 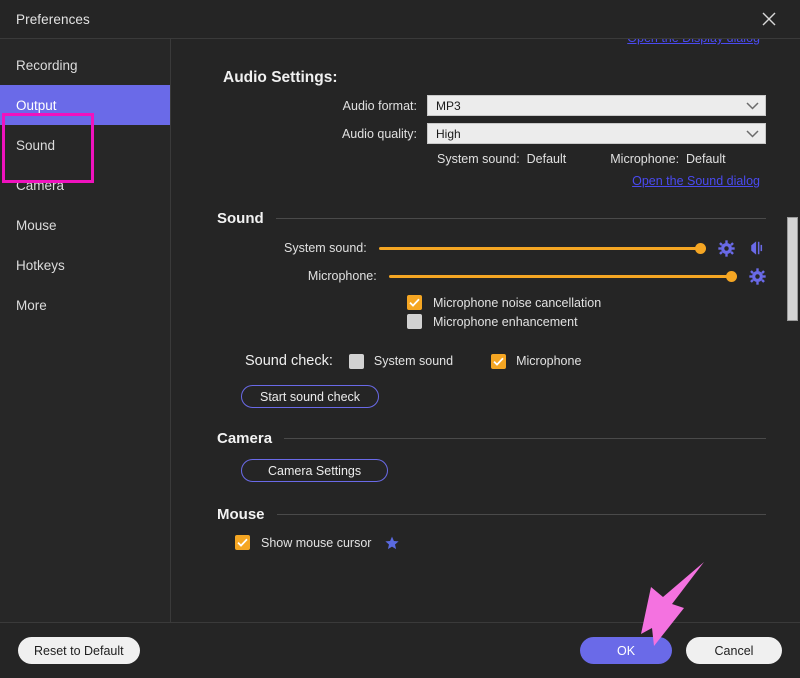 I want to click on camera-section-title: Camera, so click(x=245, y=438).